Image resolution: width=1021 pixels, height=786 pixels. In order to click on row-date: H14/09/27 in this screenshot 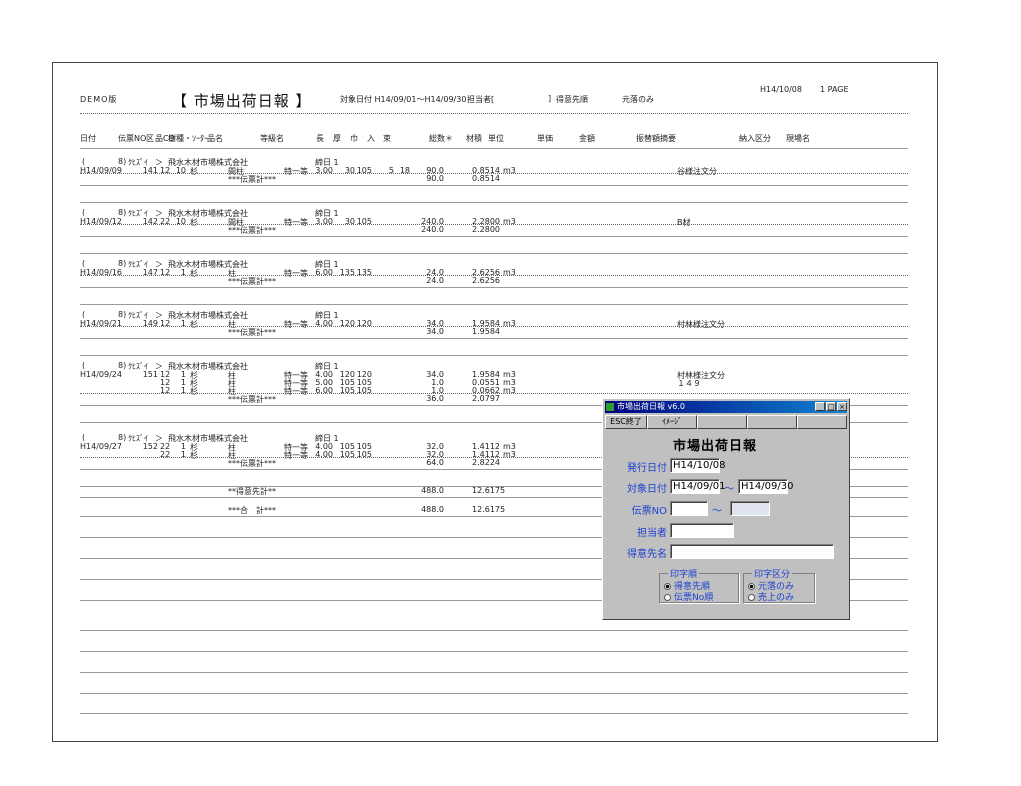, I will do `click(101, 446)`.